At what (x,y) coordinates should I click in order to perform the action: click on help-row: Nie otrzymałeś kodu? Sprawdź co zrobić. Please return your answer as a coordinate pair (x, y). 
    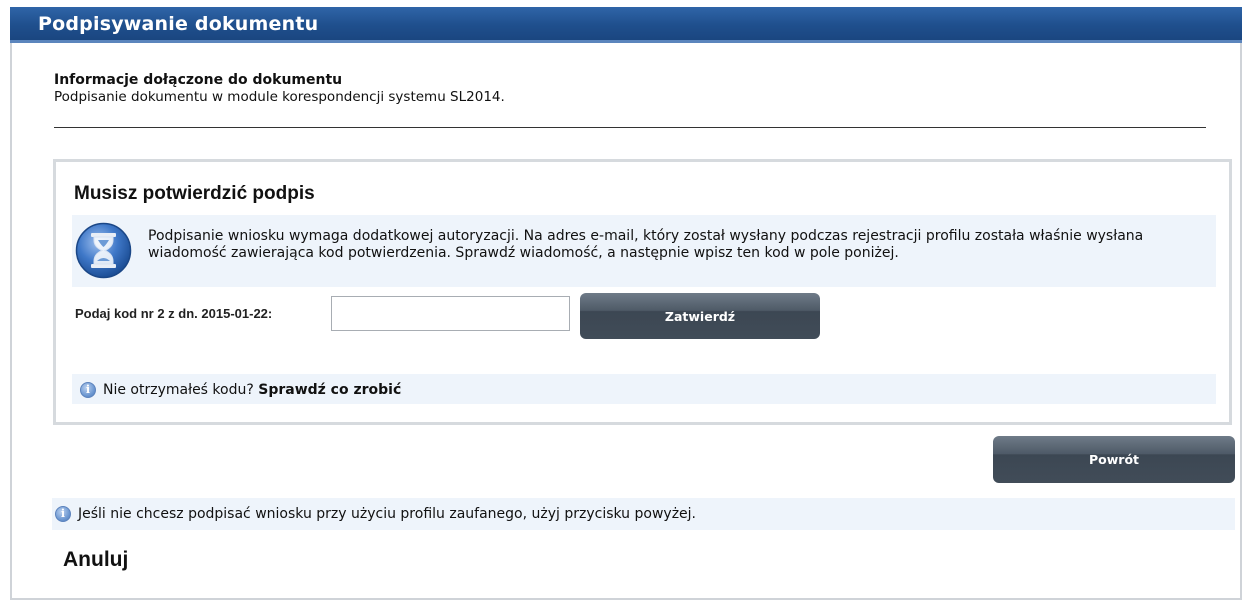
    Looking at the image, I should click on (252, 390).